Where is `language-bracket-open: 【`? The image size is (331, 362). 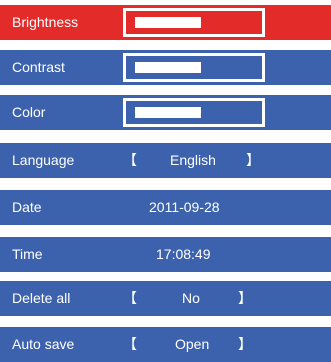
language-bracket-open: 【 is located at coordinates (130, 160).